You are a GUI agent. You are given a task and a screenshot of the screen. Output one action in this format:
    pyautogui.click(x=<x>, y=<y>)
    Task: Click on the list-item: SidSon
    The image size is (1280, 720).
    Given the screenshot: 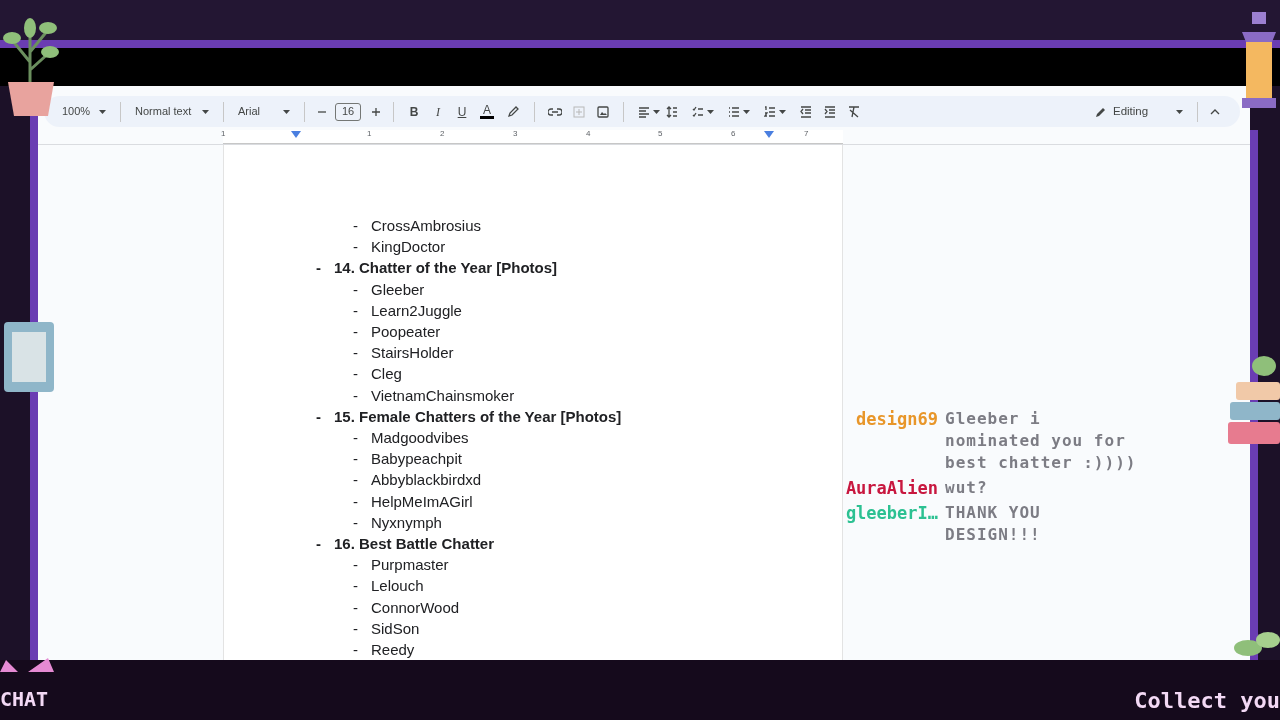 What is the action you would take?
    pyautogui.click(x=395, y=628)
    